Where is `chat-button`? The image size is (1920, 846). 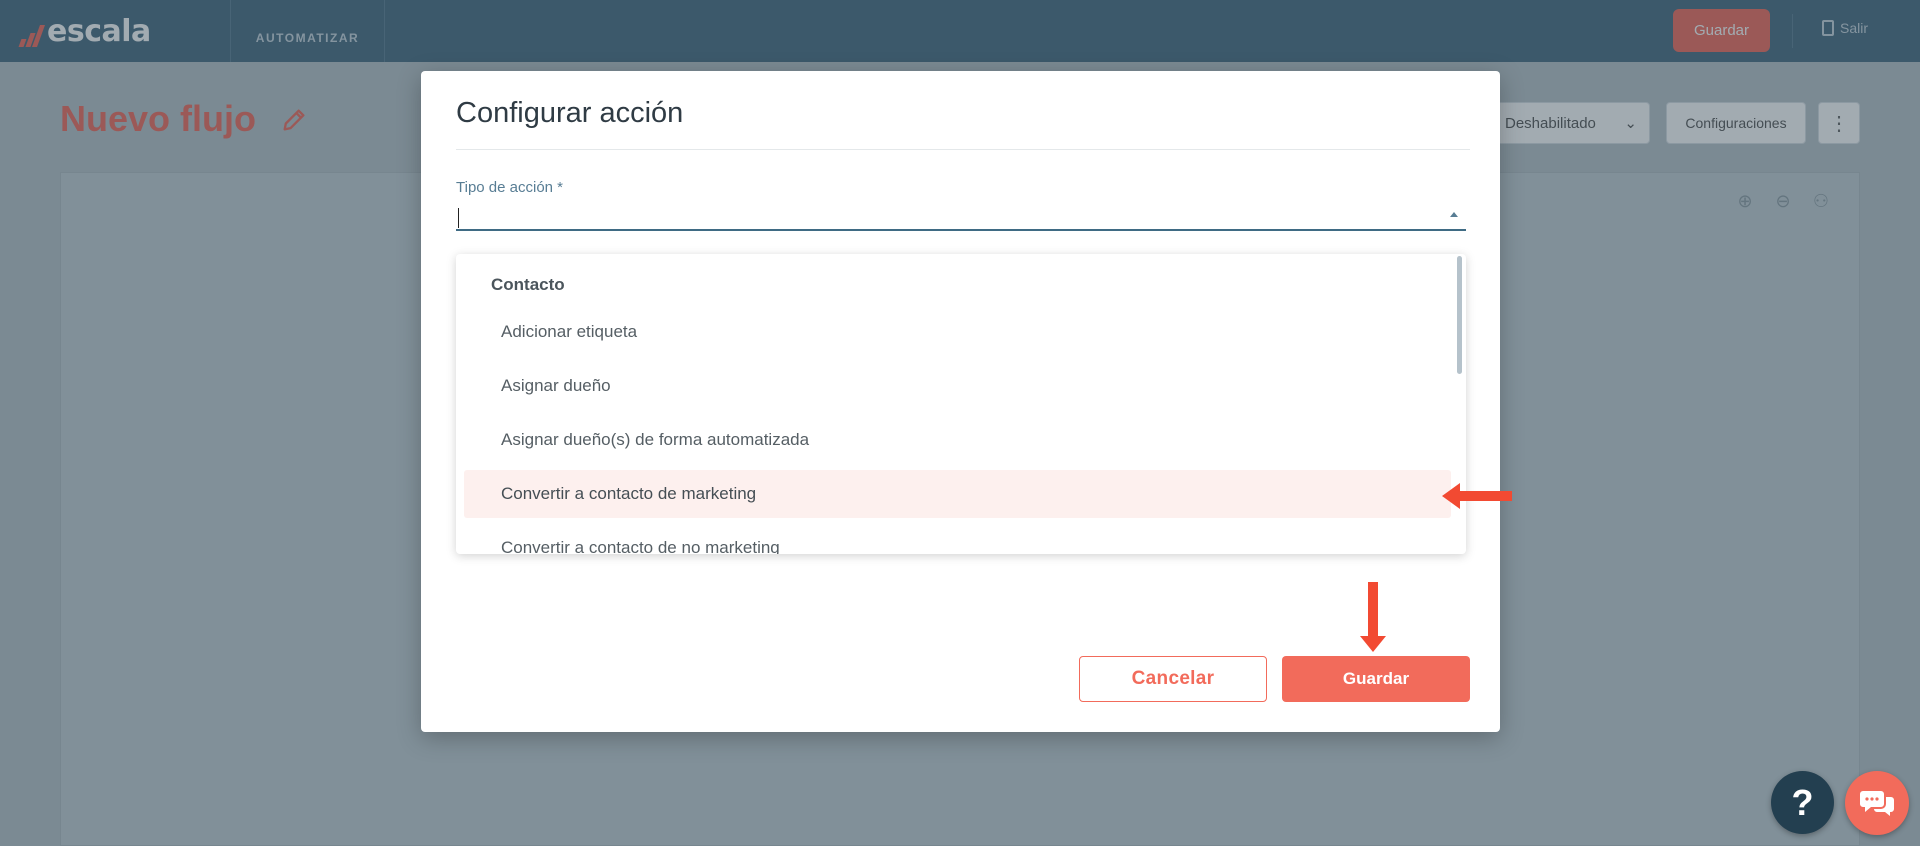 chat-button is located at coordinates (1877, 803).